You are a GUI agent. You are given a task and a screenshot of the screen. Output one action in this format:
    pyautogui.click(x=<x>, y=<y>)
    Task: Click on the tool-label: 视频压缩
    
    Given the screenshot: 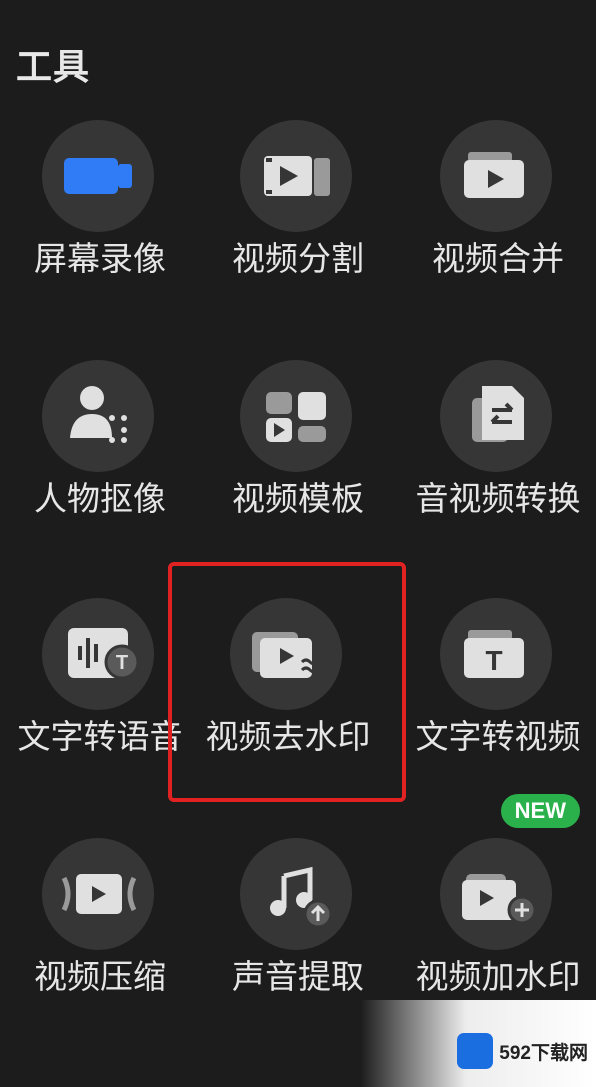 What is the action you would take?
    pyautogui.click(x=100, y=976)
    